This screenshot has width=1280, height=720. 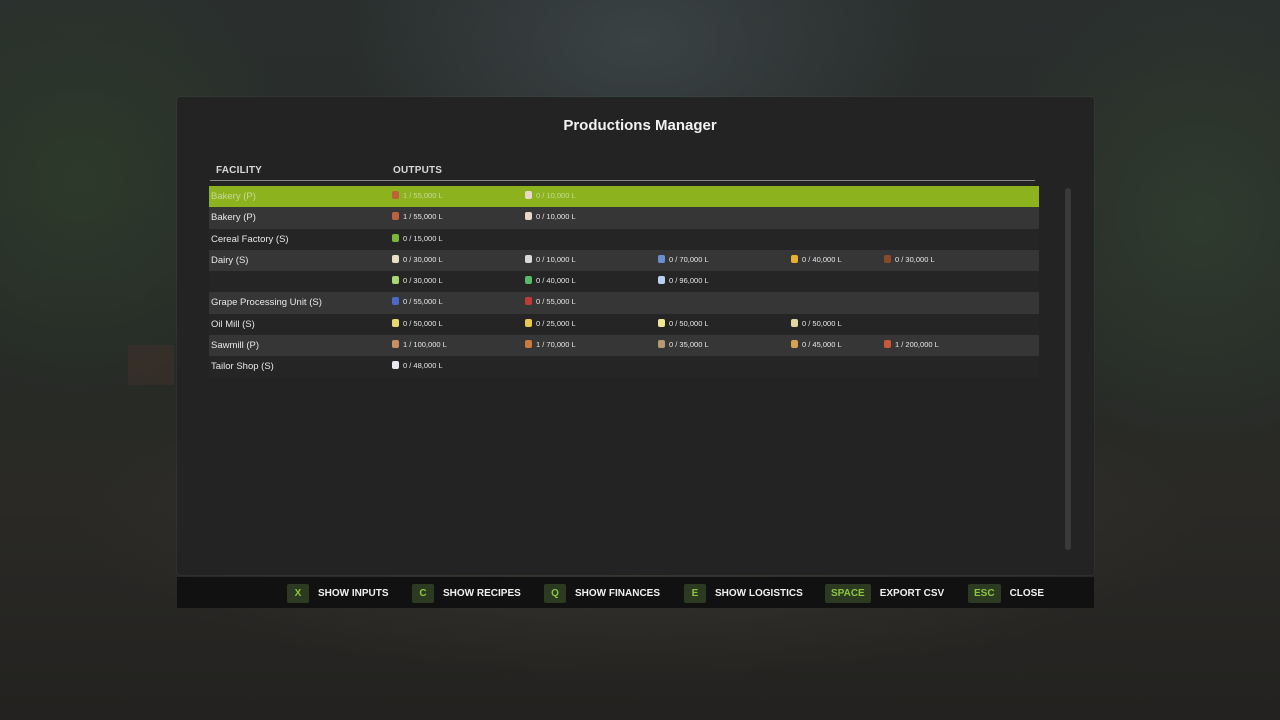 What do you see at coordinates (423, 593) in the screenshot?
I see `key-hint: C` at bounding box center [423, 593].